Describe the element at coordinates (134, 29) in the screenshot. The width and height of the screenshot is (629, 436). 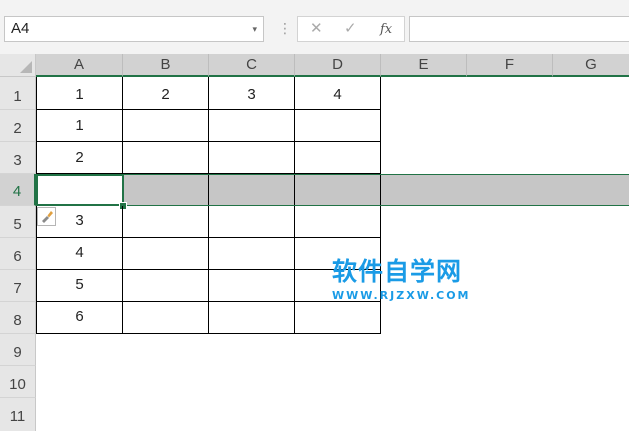
I see `name-box: A4 ▾` at that location.